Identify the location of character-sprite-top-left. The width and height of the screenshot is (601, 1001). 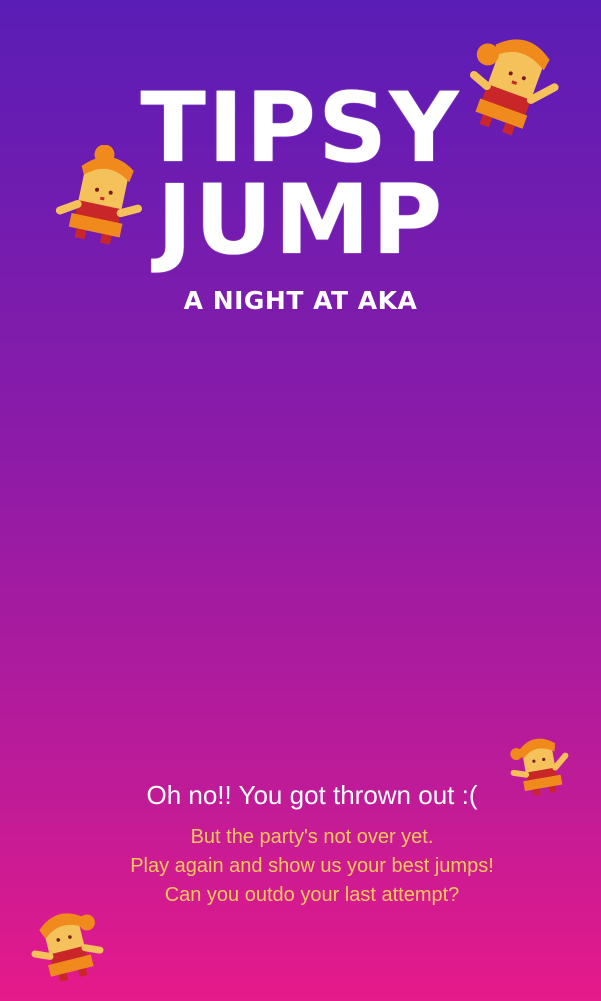
(98, 195).